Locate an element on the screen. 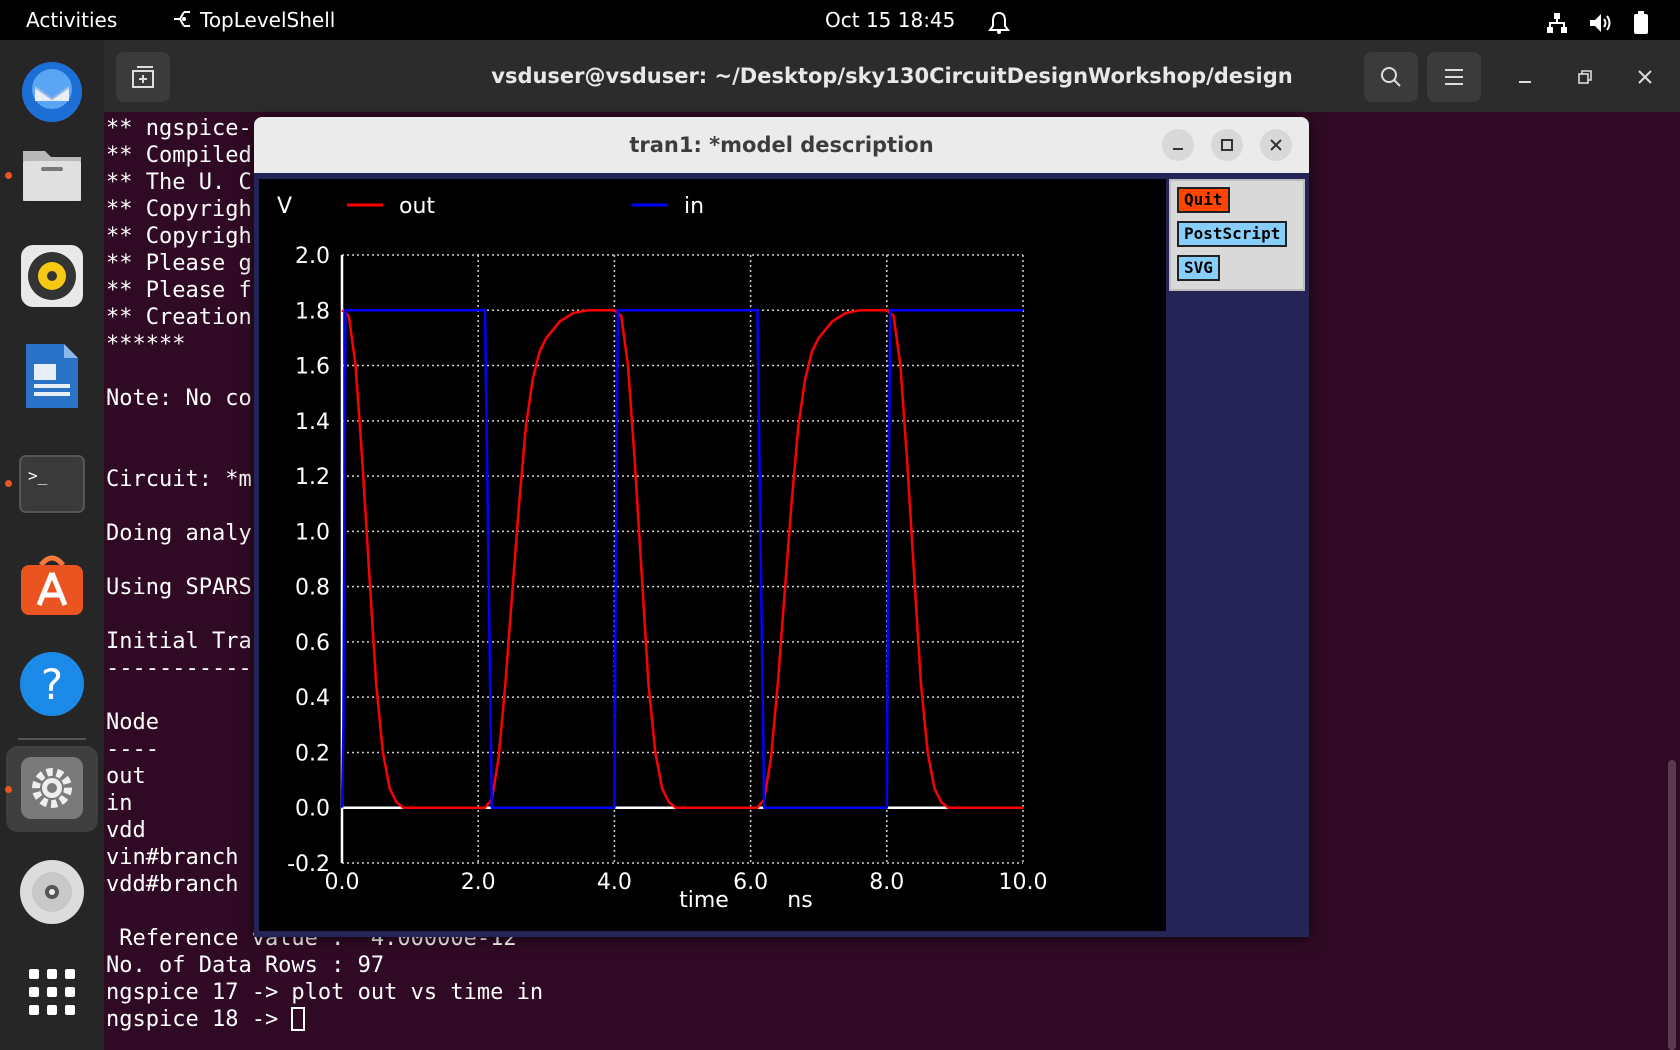 The image size is (1680, 1050). thunderbird-icon is located at coordinates (52, 92).